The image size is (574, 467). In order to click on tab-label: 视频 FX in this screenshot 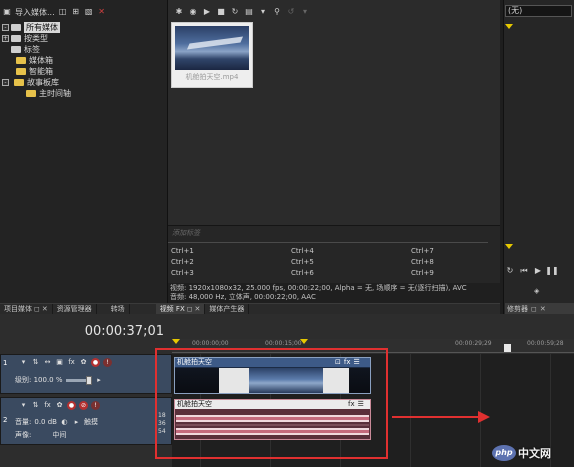, I will do `click(172, 309)`.